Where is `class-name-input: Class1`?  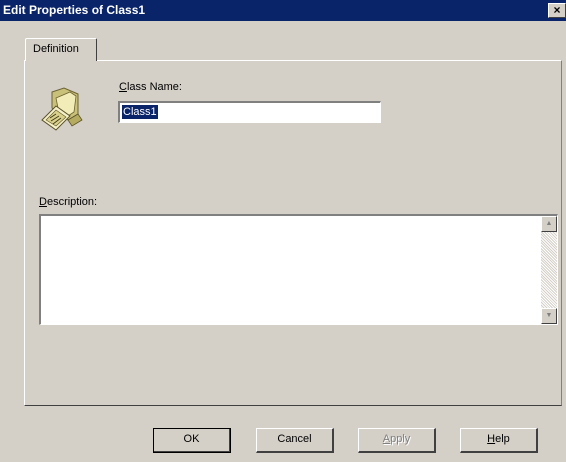 class-name-input: Class1 is located at coordinates (249, 112).